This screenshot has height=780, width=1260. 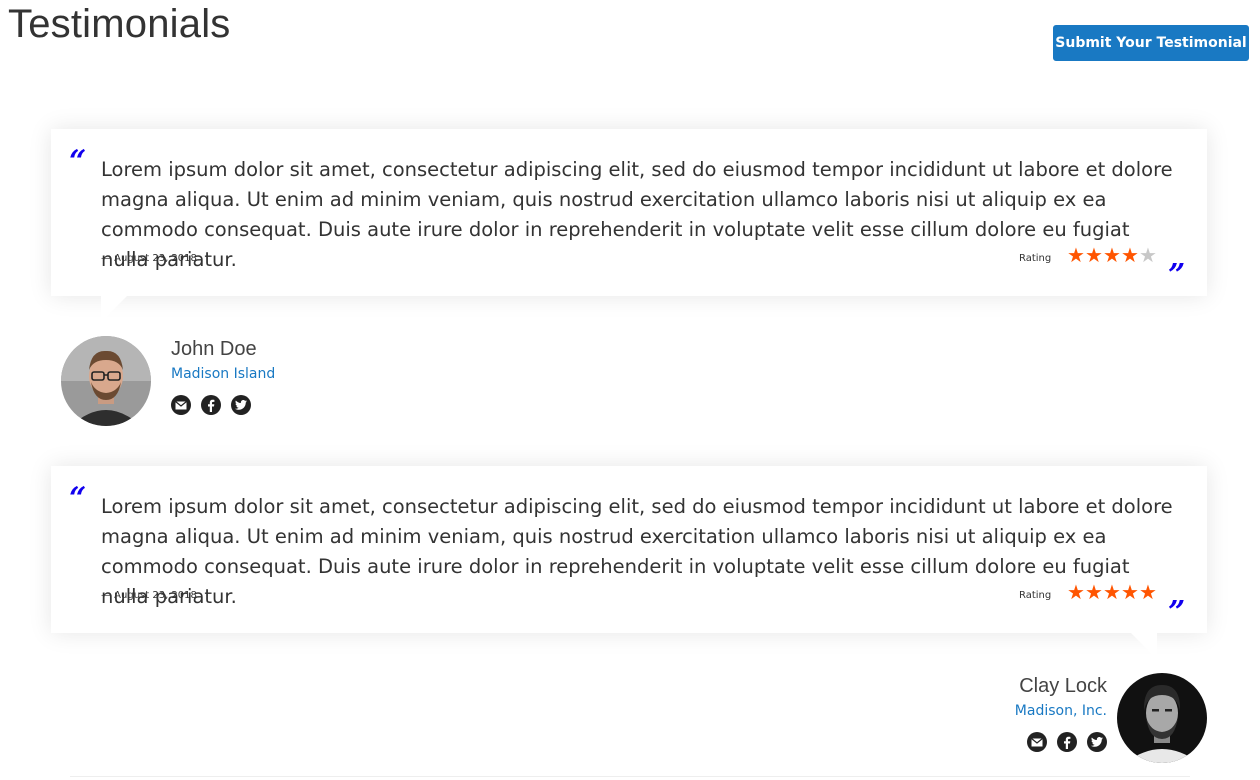 I want to click on star-empty-icon: ★, so click(x=1148, y=256).